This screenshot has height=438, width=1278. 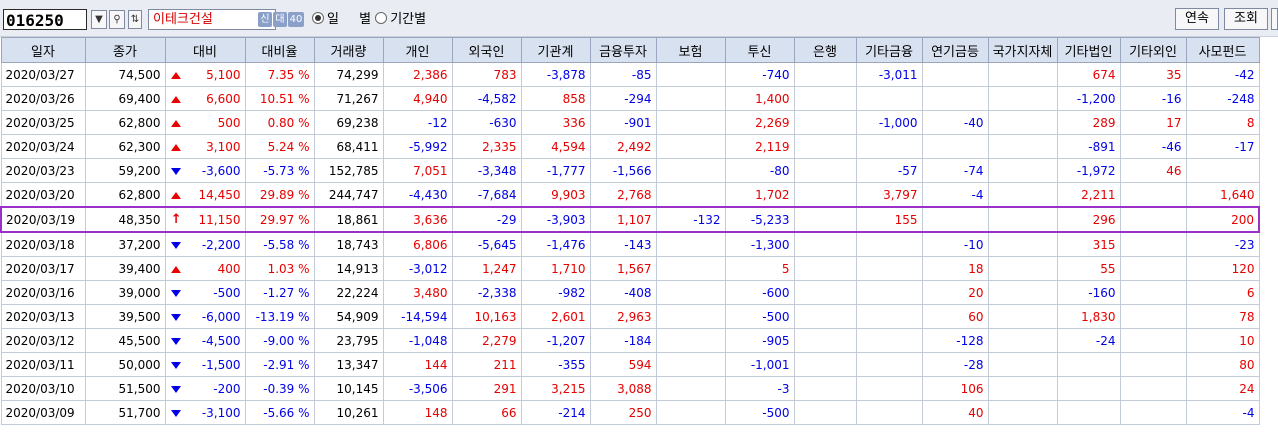 What do you see at coordinates (45, 19) in the screenshot?
I see `stock-code-input: 016250` at bounding box center [45, 19].